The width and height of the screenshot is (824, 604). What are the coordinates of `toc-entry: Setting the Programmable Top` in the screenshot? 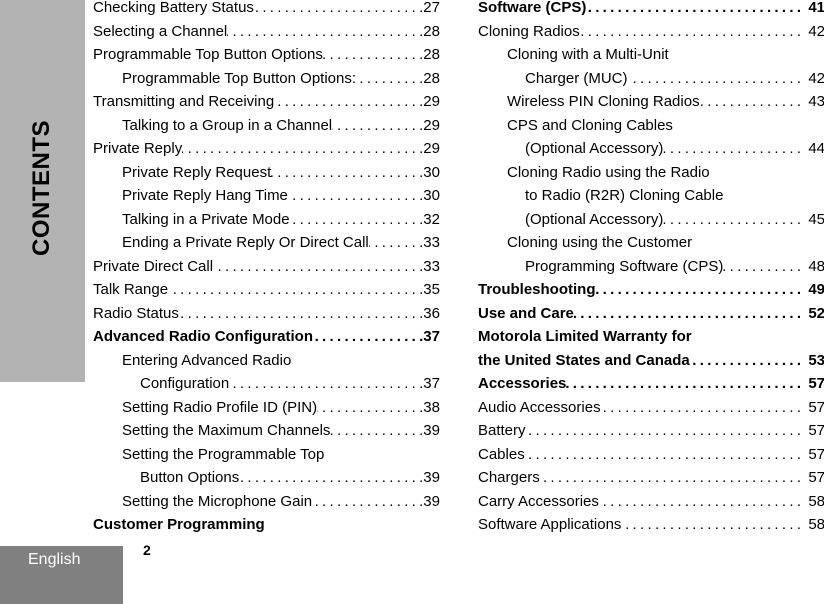 It's located at (266, 455).